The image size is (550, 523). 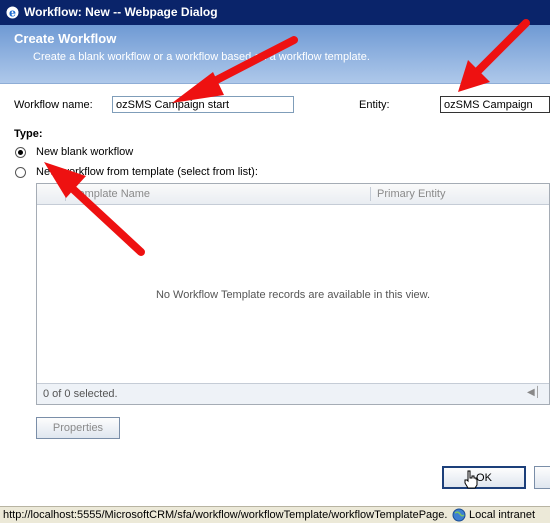 What do you see at coordinates (121, 12) in the screenshot?
I see `window-title: Workflow: New -- Webpage Dialog` at bounding box center [121, 12].